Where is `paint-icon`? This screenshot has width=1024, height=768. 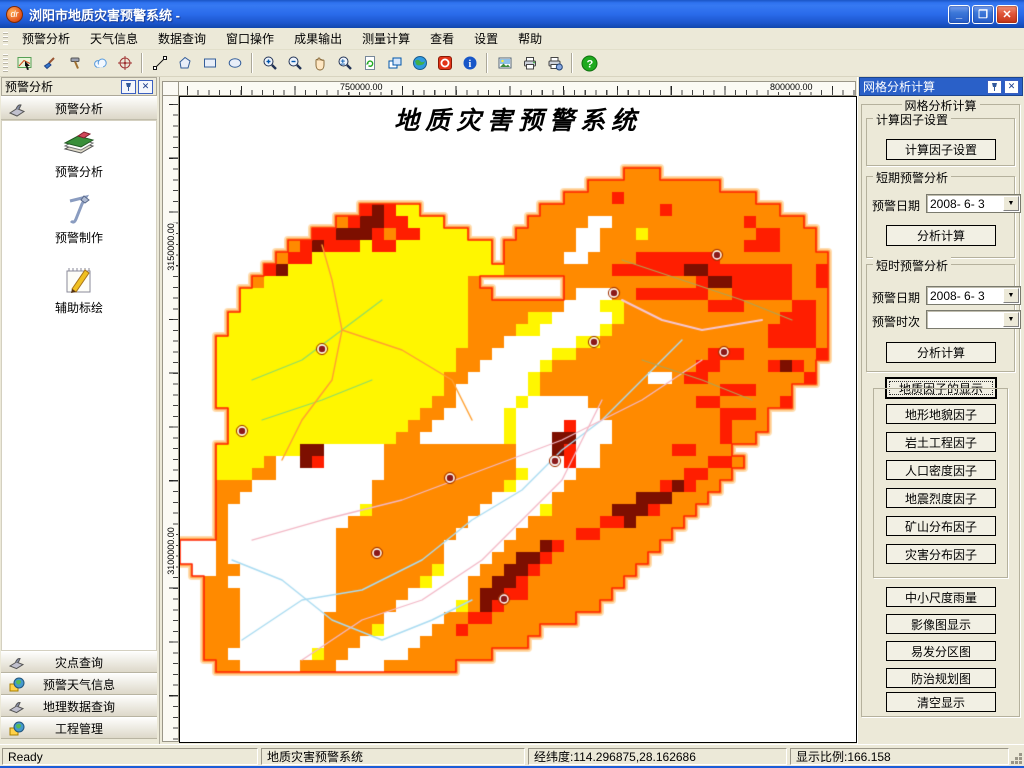
paint-icon is located at coordinates (49, 63).